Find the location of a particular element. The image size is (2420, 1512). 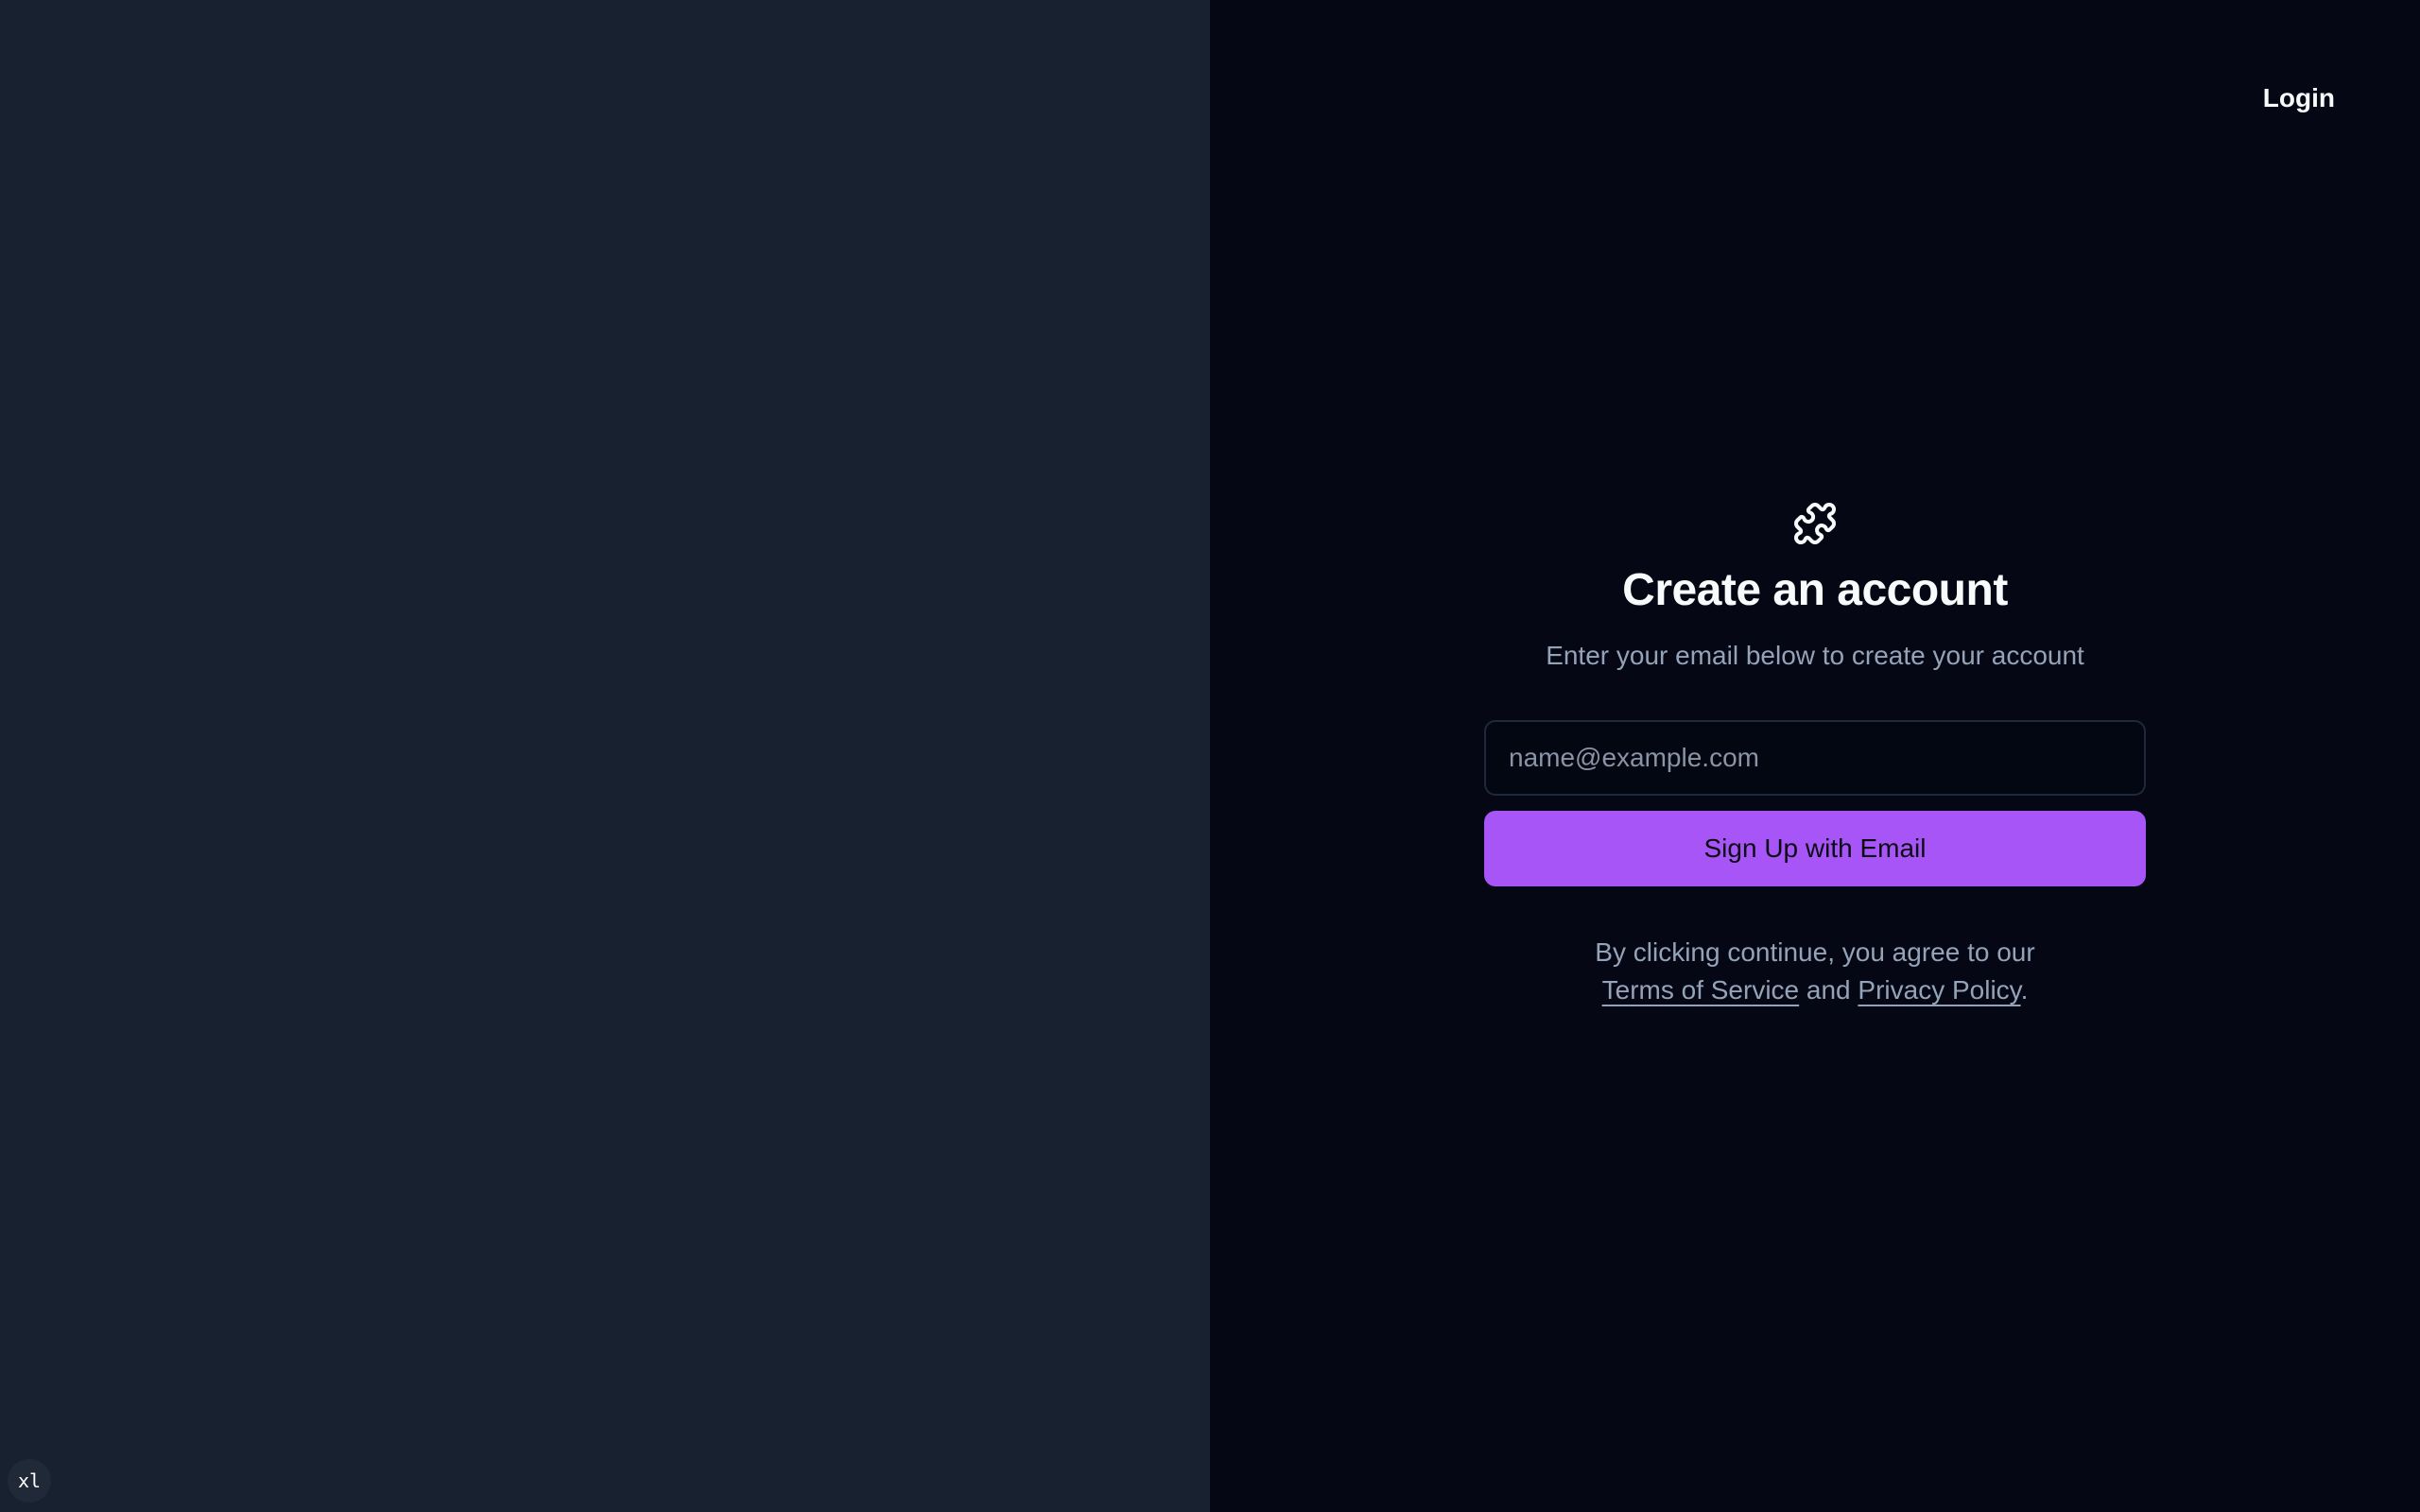

email-input is located at coordinates (1815, 757).